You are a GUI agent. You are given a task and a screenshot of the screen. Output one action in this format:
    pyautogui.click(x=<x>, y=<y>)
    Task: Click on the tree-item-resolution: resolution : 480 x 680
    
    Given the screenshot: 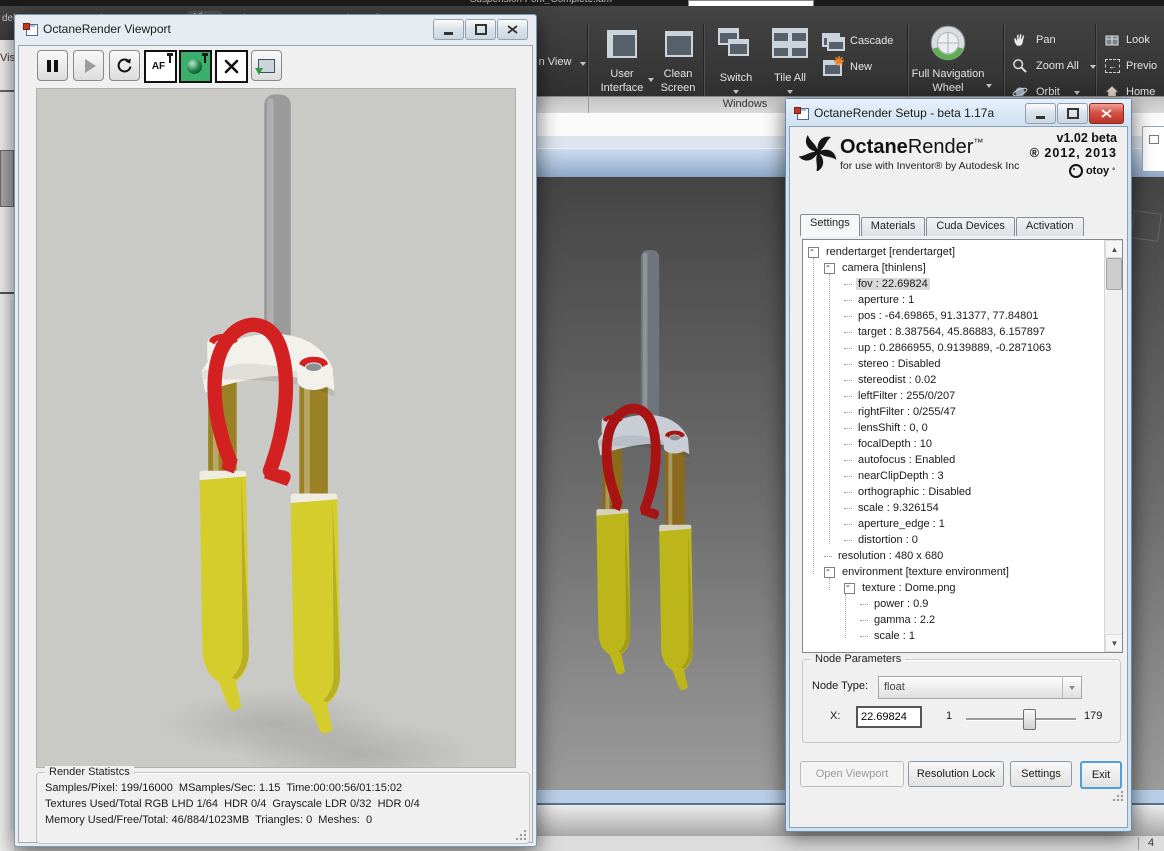 What is the action you would take?
    pyautogui.click(x=962, y=556)
    